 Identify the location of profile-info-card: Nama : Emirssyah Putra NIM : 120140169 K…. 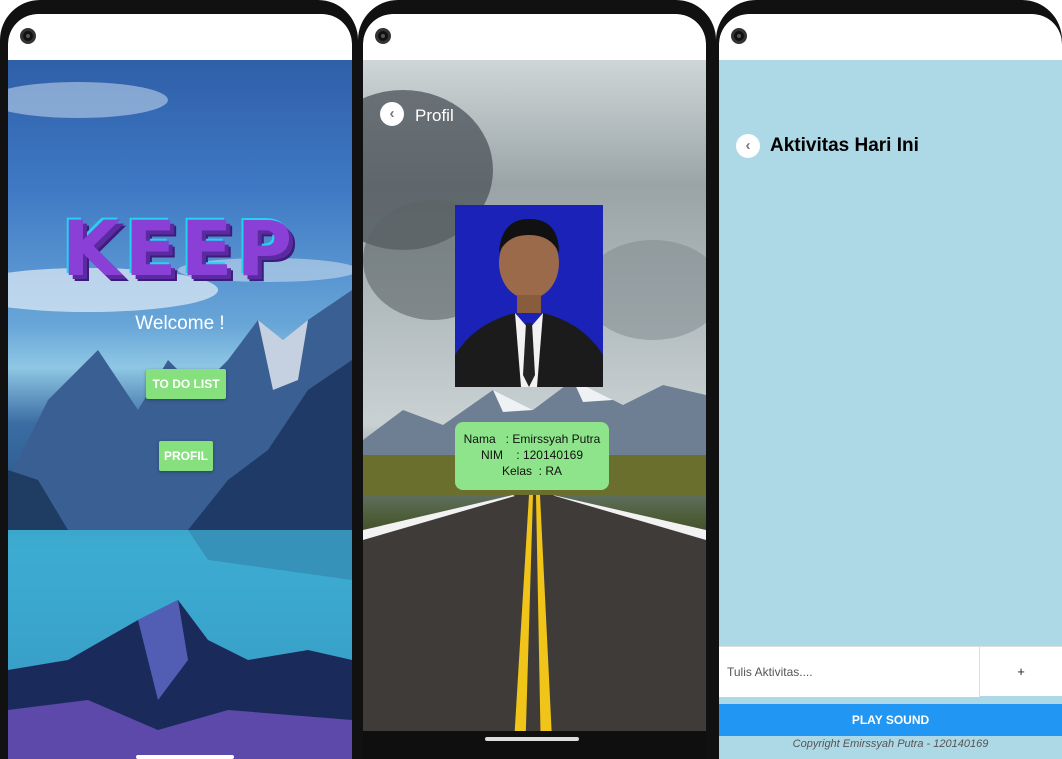
(532, 456).